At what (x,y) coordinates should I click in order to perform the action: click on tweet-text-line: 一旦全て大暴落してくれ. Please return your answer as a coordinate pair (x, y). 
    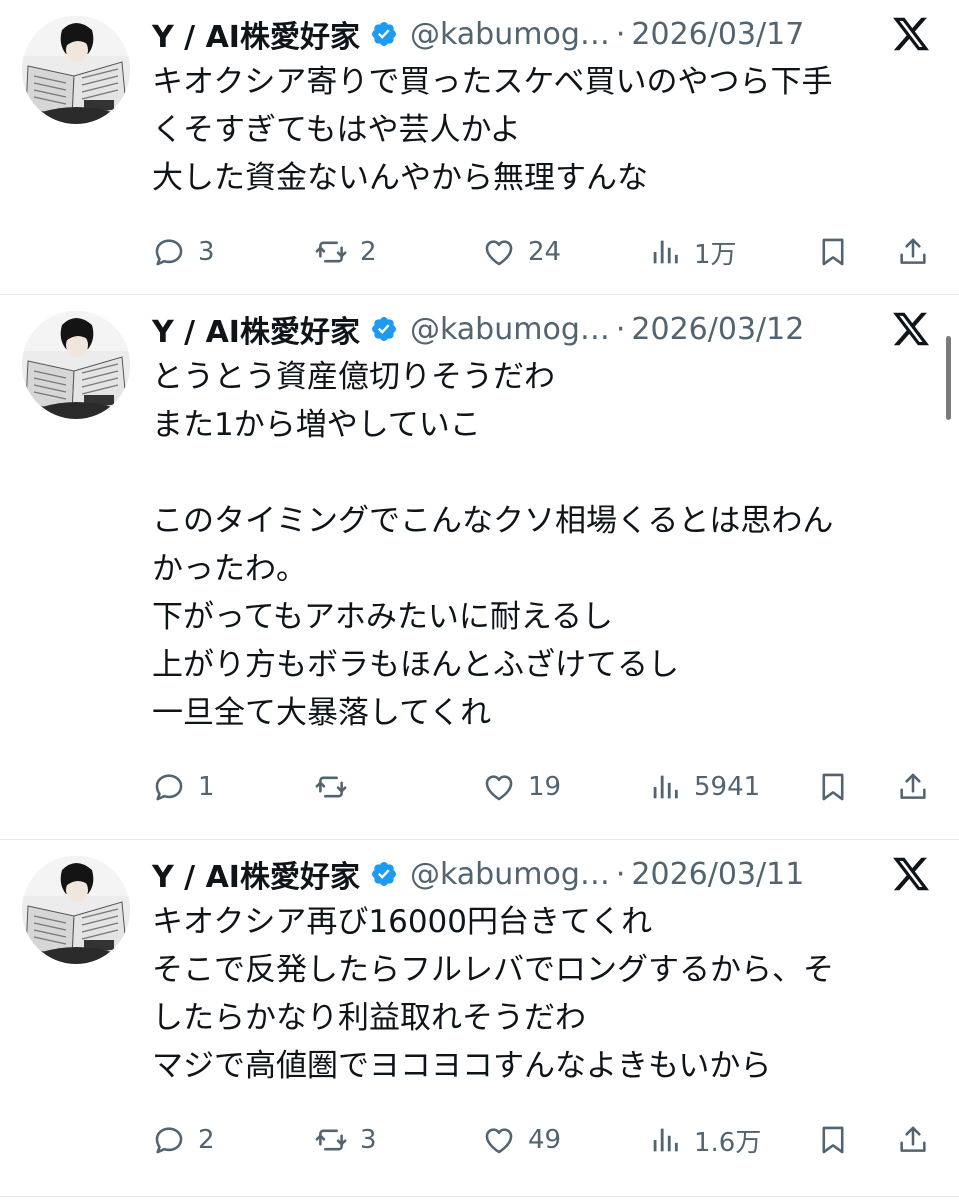
    Looking at the image, I should click on (322, 713).